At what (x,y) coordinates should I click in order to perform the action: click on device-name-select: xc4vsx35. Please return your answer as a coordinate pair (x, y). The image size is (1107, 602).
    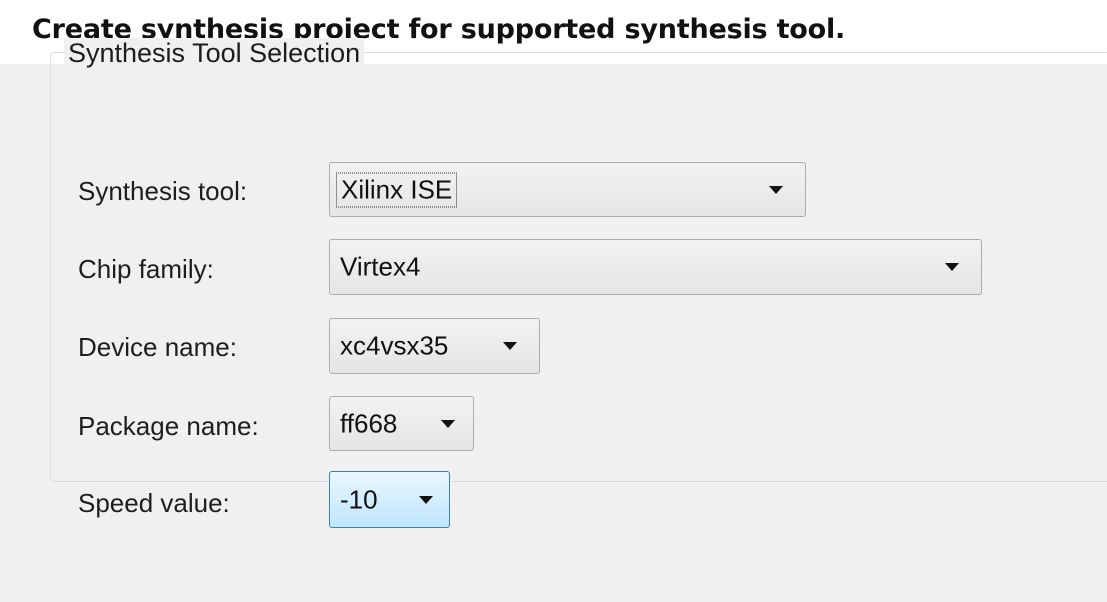
    Looking at the image, I should click on (434, 346).